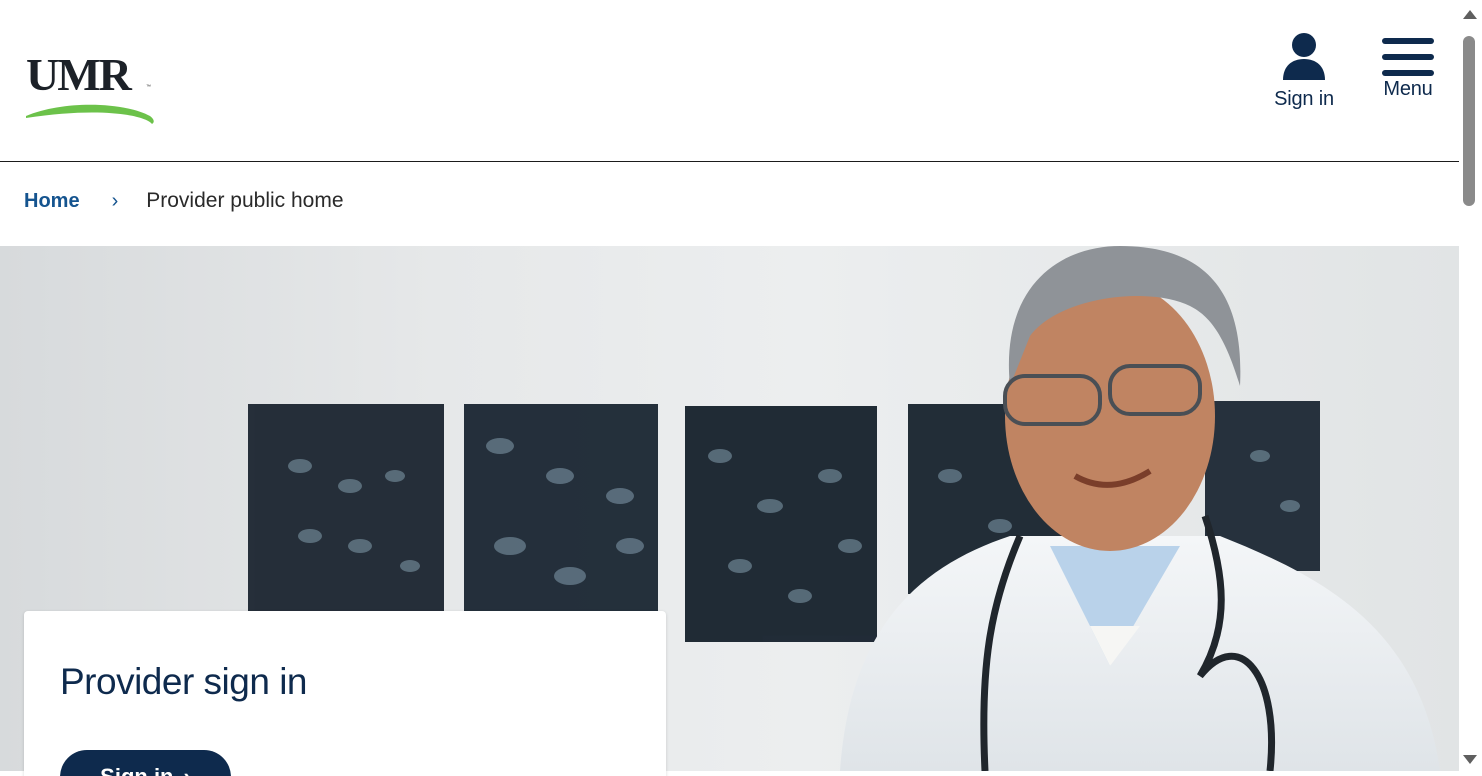 The image size is (1482, 776). Describe the element at coordinates (1469, 121) in the screenshot. I see `scrollbar-thumb` at that location.